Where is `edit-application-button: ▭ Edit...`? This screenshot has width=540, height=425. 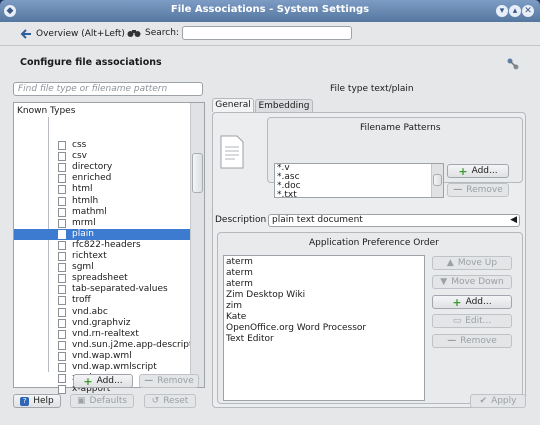 edit-application-button: ▭ Edit... is located at coordinates (472, 321).